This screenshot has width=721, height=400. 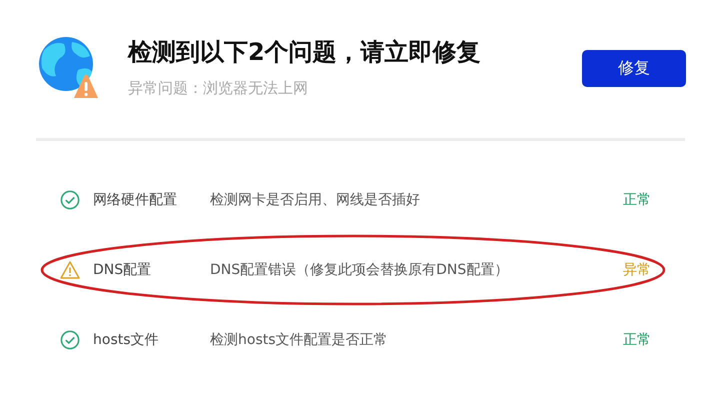 I want to click on check-name: hosts文件, so click(x=126, y=340).